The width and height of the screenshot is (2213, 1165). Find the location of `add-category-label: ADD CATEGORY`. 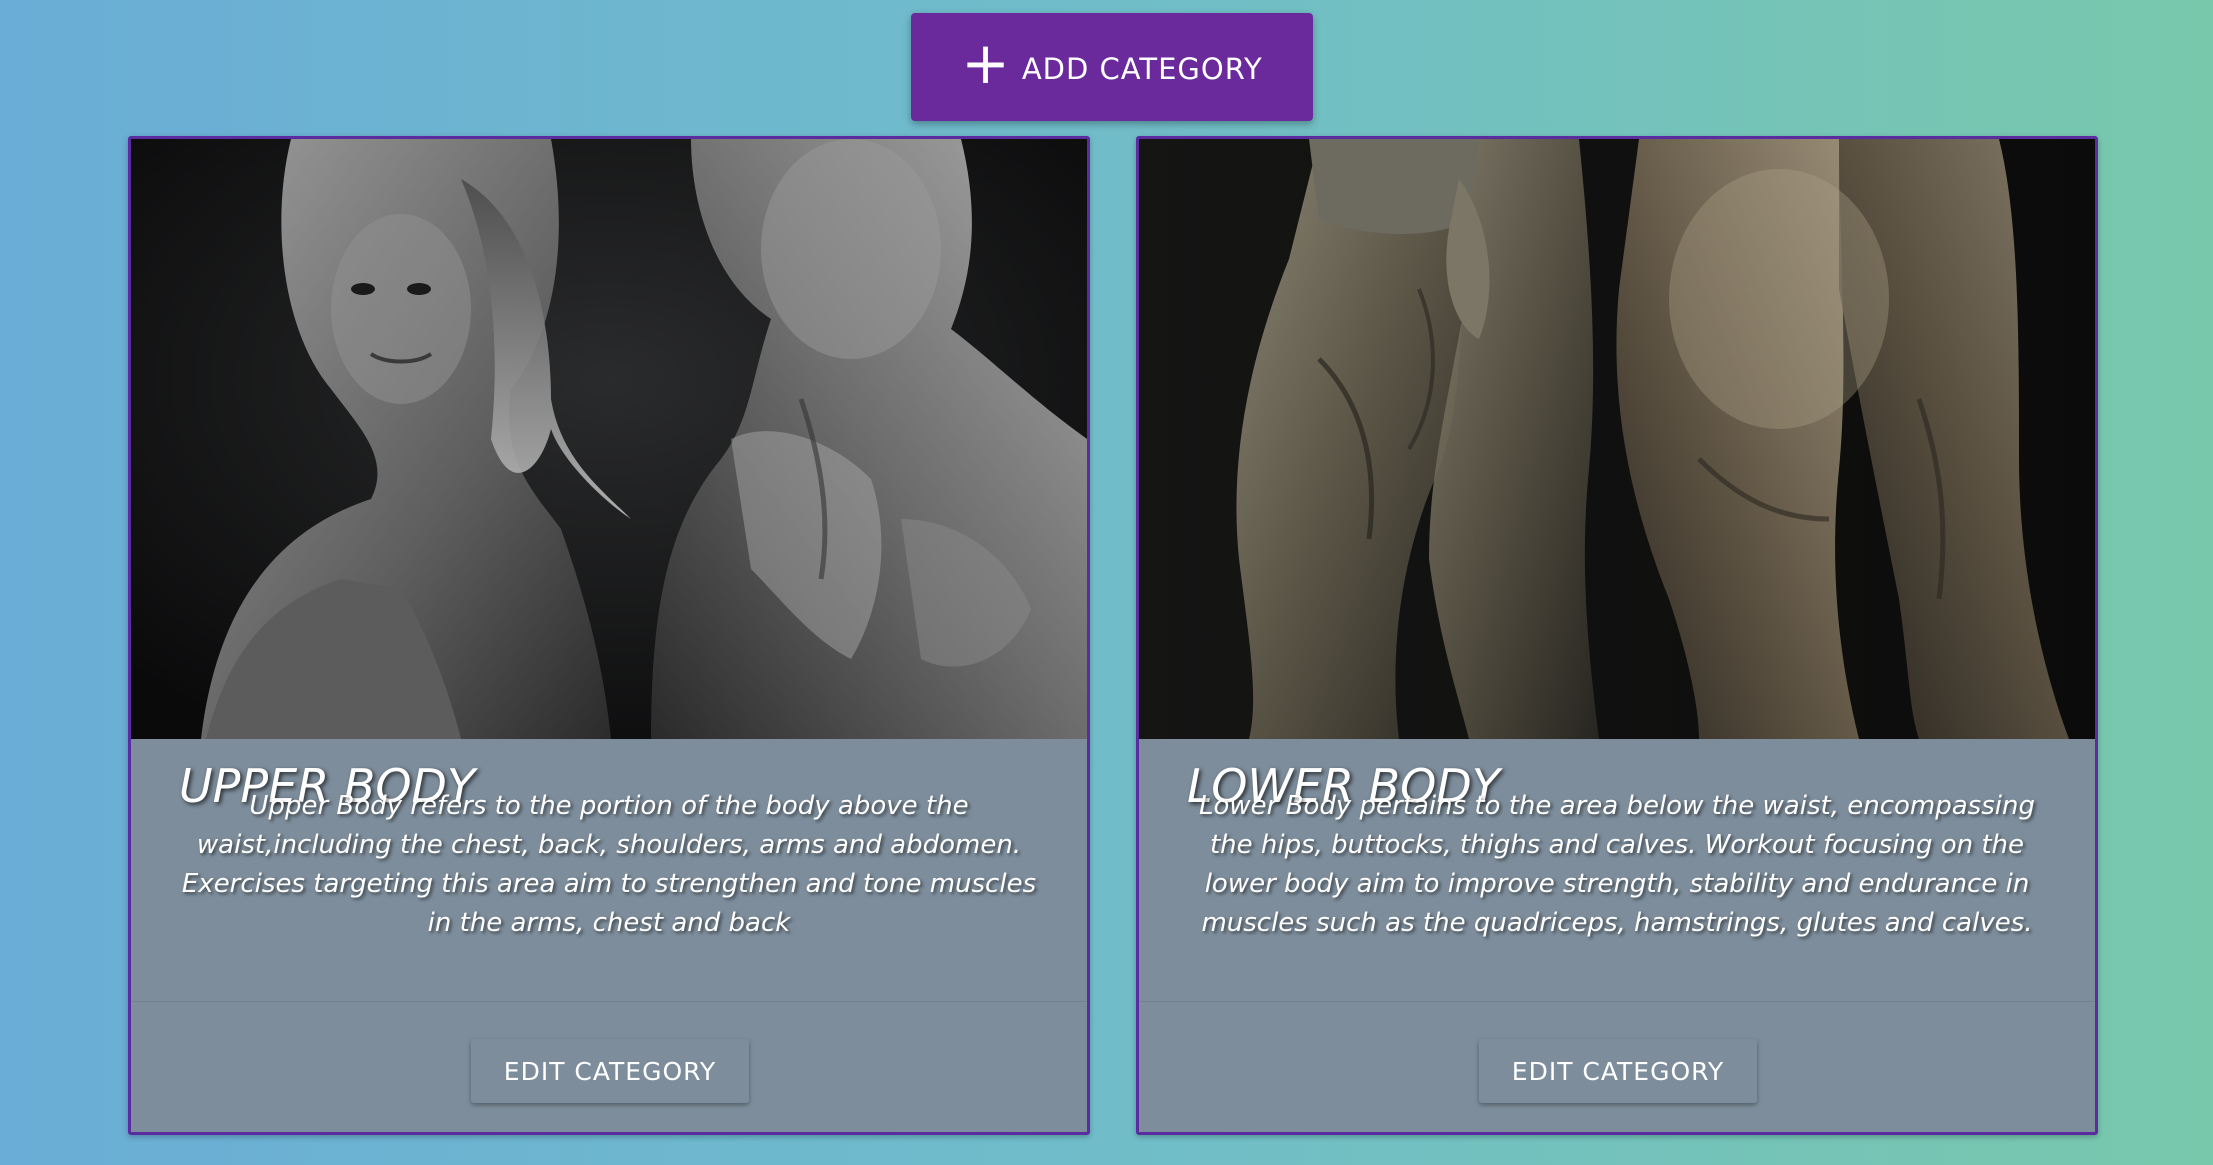

add-category-label: ADD CATEGORY is located at coordinates (1142, 69).